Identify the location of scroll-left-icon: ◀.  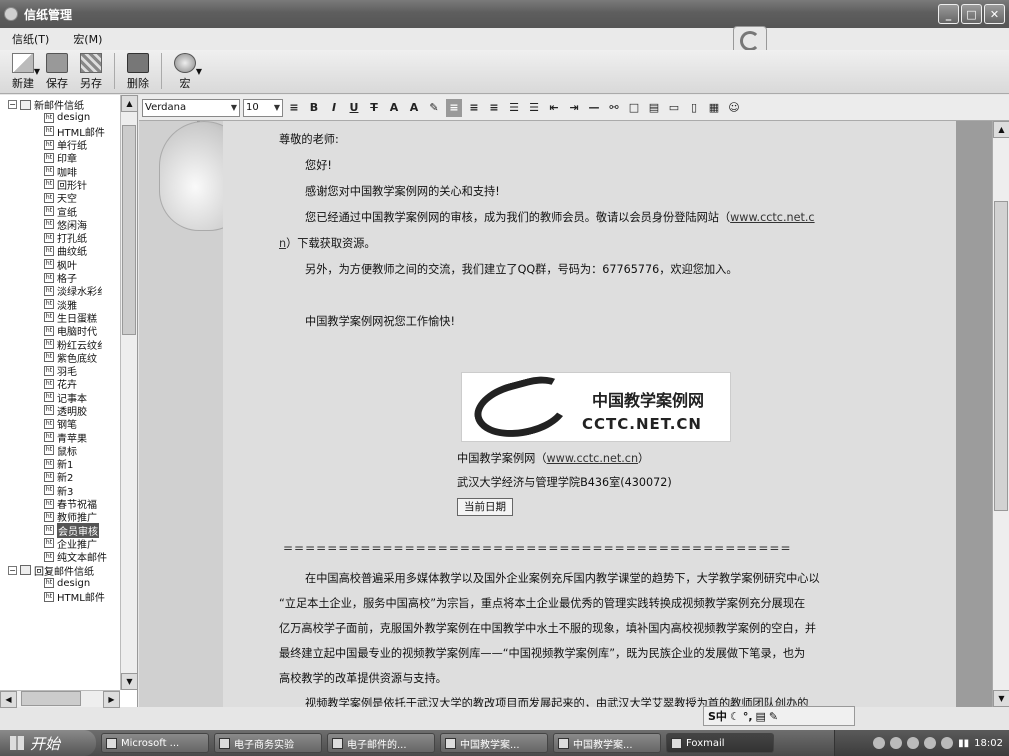
(8, 699).